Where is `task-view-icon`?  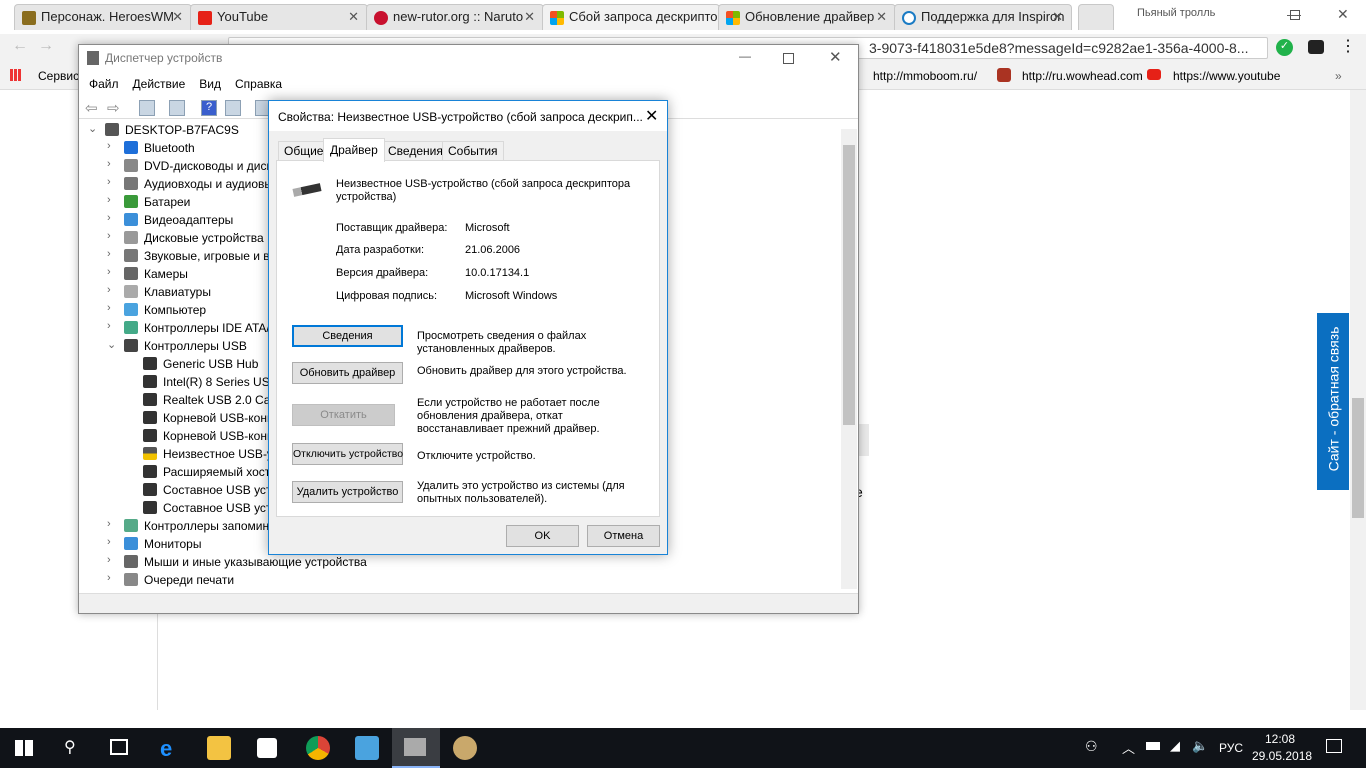
task-view-icon is located at coordinates (119, 747).